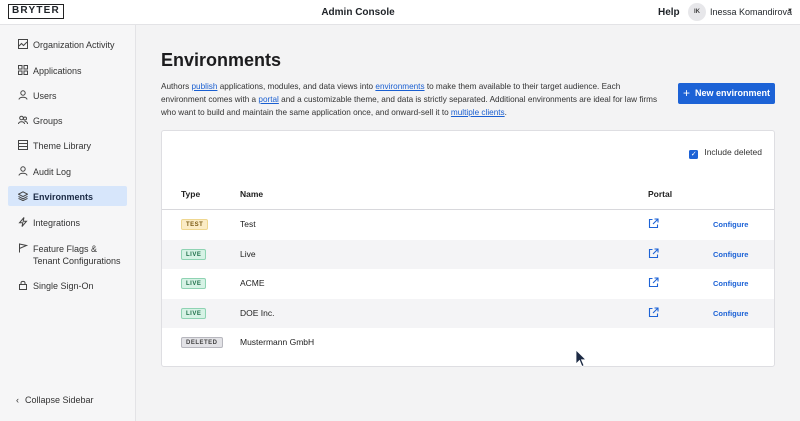 The width and height of the screenshot is (800, 421). I want to click on collapse-sidebar-button: ‹ Collapse Sidebar, so click(55, 400).